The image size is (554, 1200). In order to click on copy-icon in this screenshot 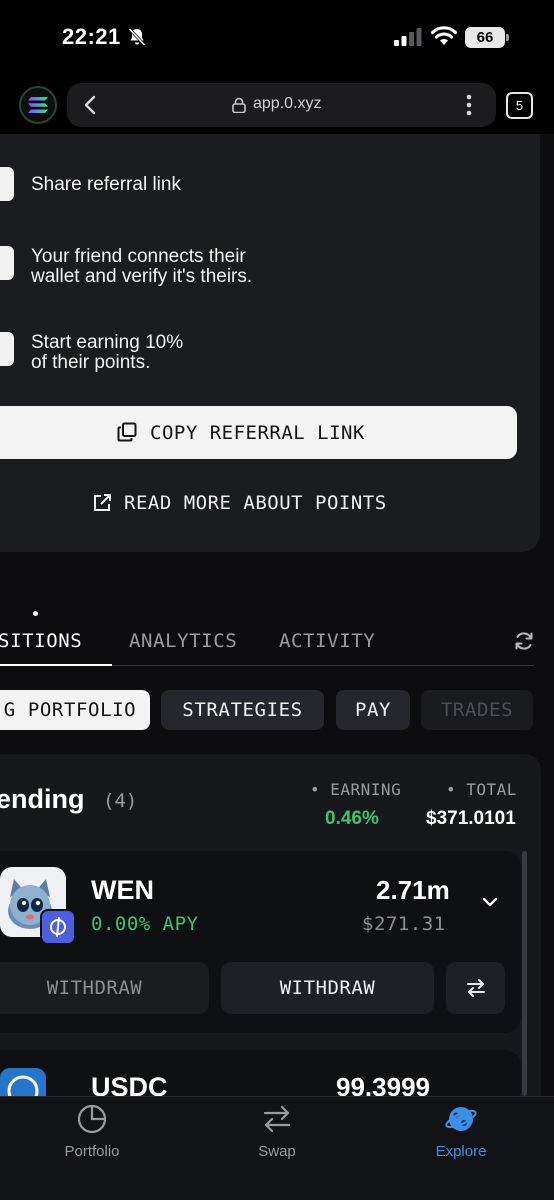, I will do `click(127, 432)`.